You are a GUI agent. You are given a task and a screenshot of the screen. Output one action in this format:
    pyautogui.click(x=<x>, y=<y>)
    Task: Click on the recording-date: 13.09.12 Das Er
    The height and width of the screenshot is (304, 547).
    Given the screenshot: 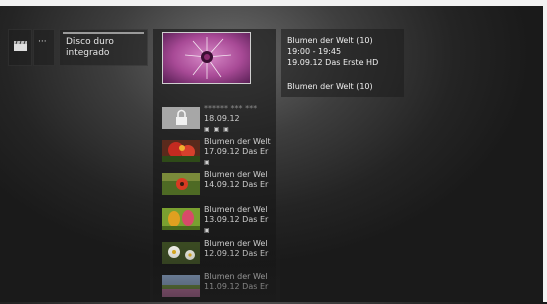 What is the action you would take?
    pyautogui.click(x=236, y=219)
    